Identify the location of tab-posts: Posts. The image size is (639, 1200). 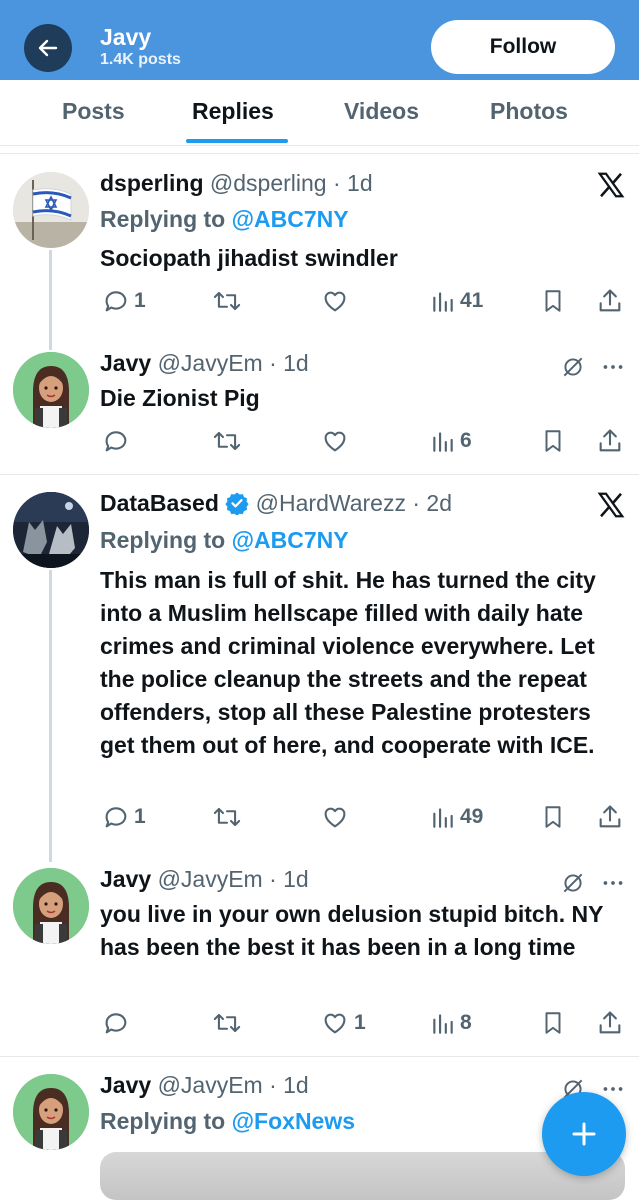
(93, 111).